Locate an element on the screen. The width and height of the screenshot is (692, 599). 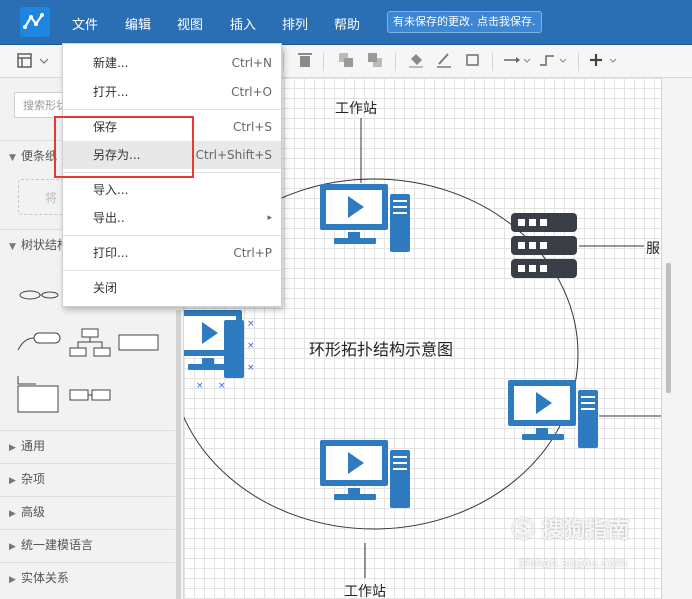
section-advanced: ▶ 高级 is located at coordinates (87, 512).